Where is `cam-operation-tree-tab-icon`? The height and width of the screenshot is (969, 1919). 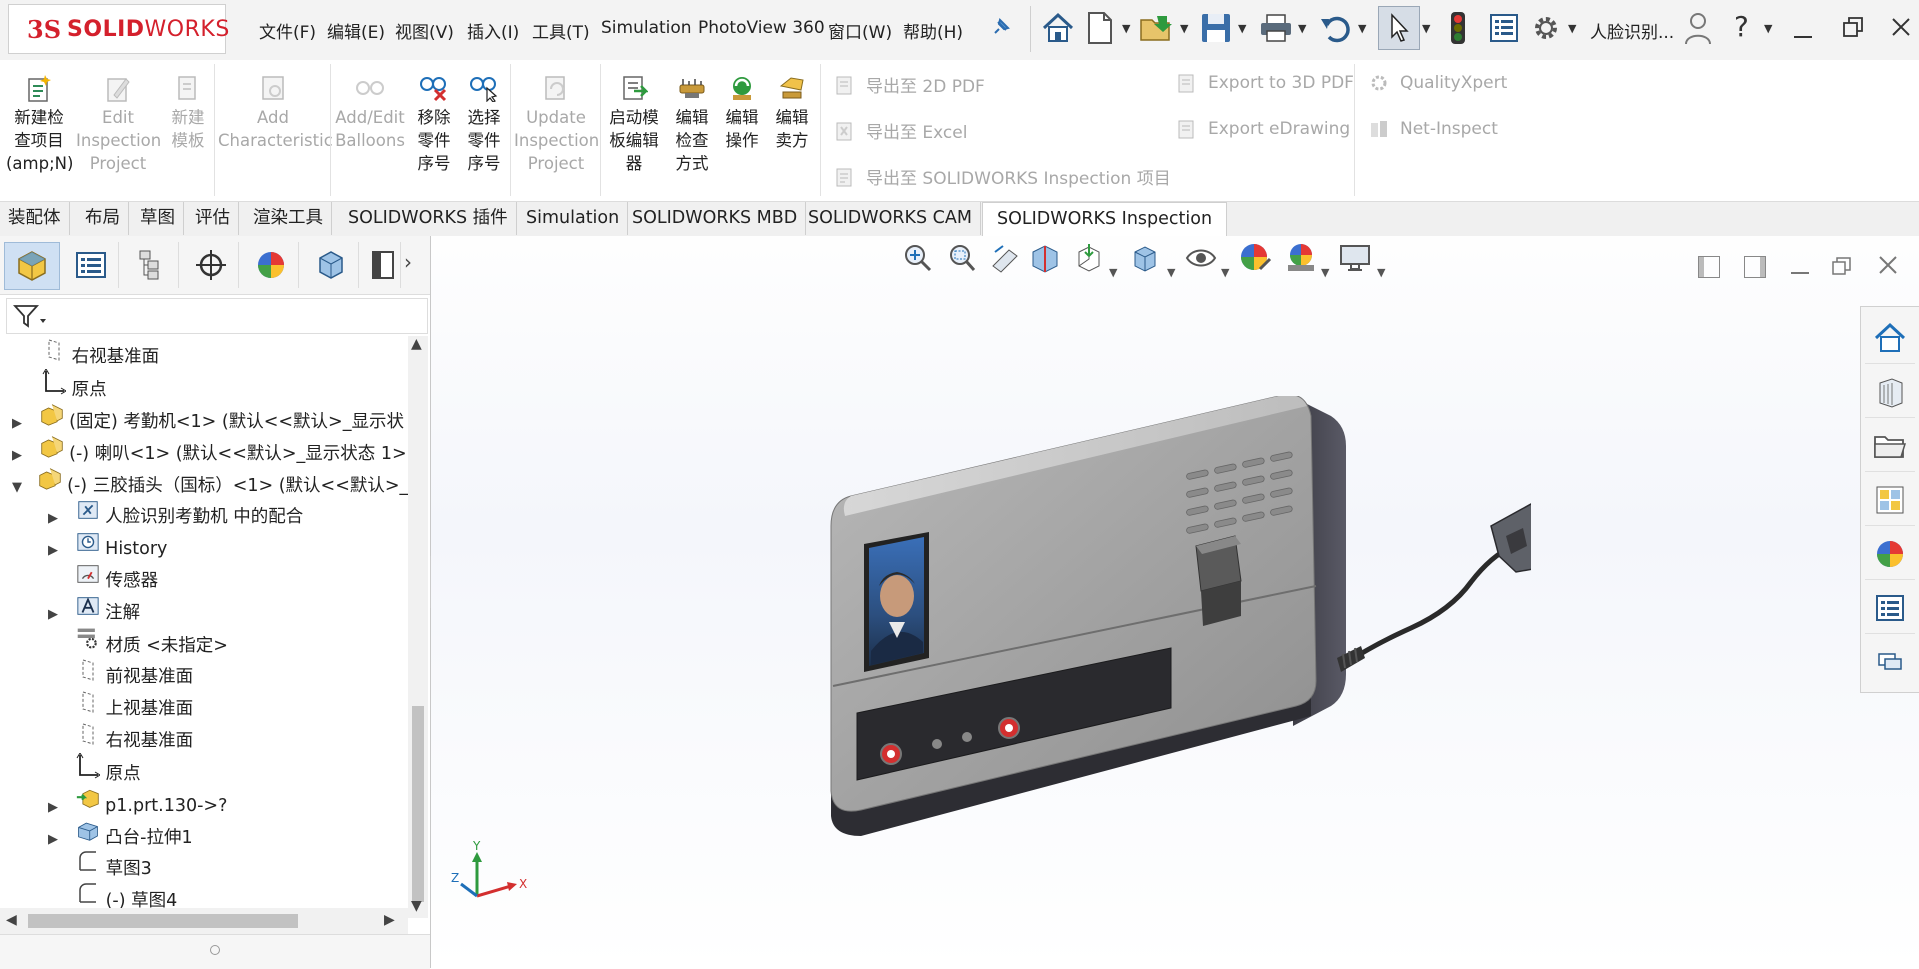
cam-operation-tree-tab-icon is located at coordinates (382, 265).